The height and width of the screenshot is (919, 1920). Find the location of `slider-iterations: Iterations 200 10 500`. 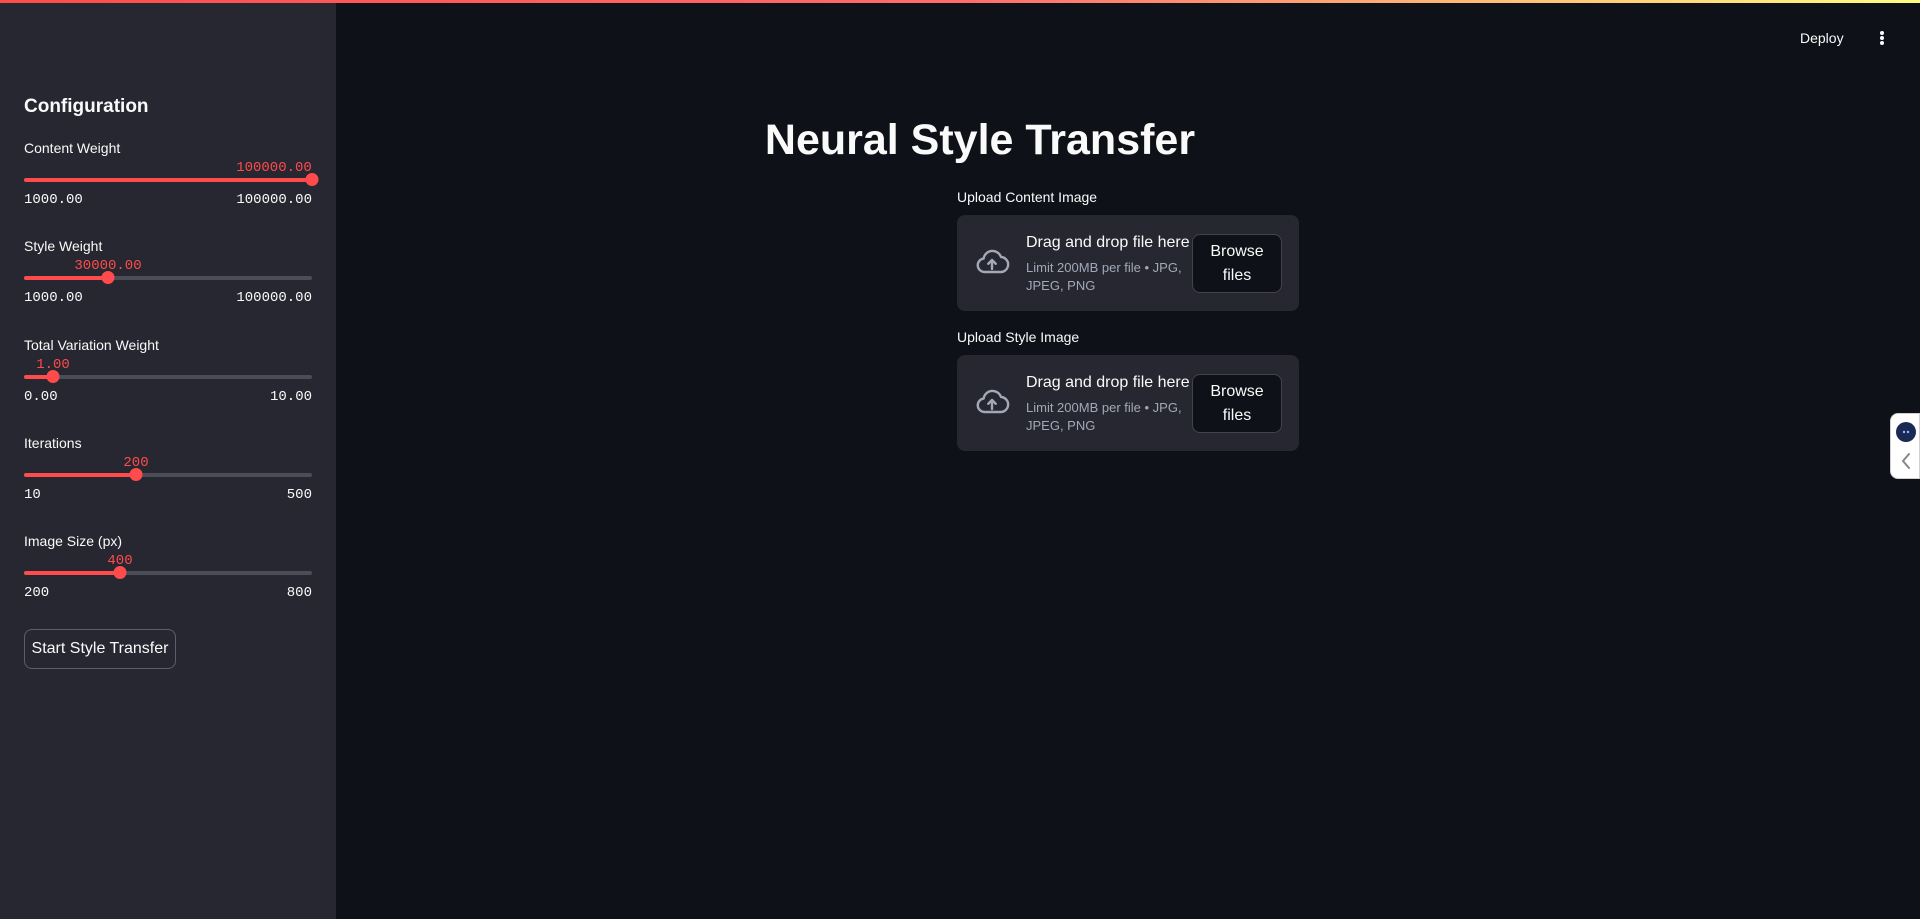

slider-iterations: Iterations 200 10 500 is located at coordinates (168, 480).